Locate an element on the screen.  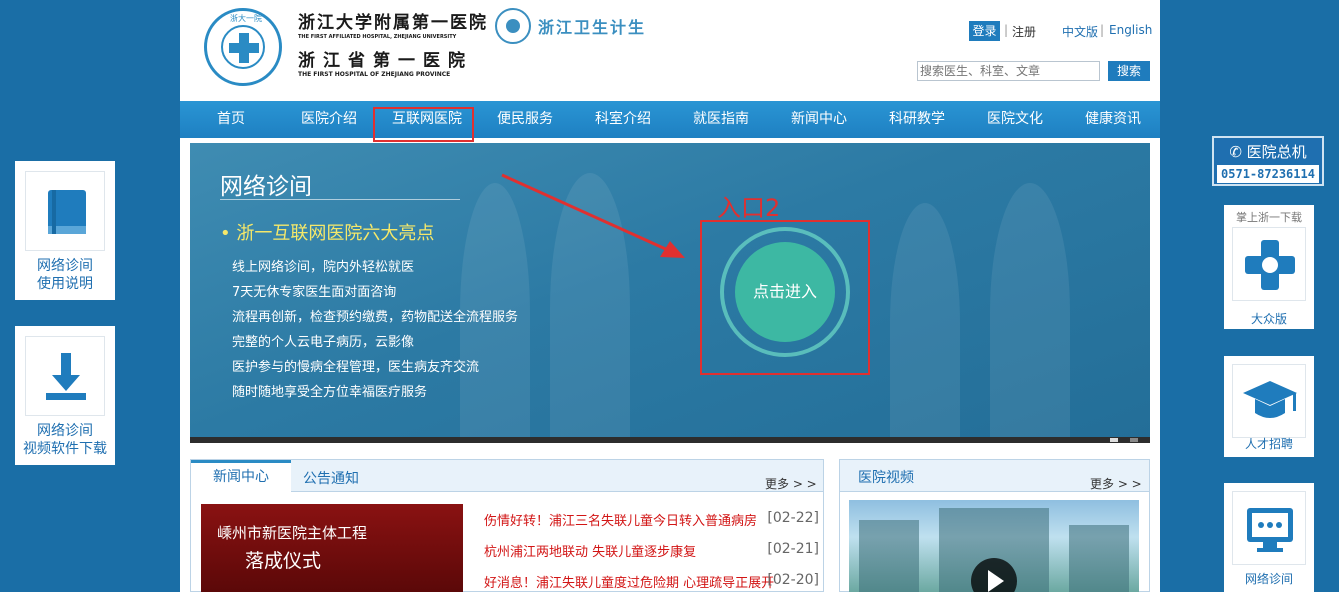
login-button: 登录 is located at coordinates (984, 31).